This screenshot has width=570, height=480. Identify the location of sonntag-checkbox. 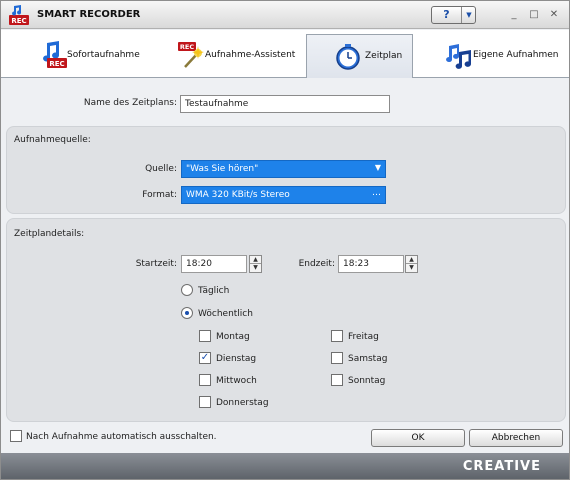
(337, 380).